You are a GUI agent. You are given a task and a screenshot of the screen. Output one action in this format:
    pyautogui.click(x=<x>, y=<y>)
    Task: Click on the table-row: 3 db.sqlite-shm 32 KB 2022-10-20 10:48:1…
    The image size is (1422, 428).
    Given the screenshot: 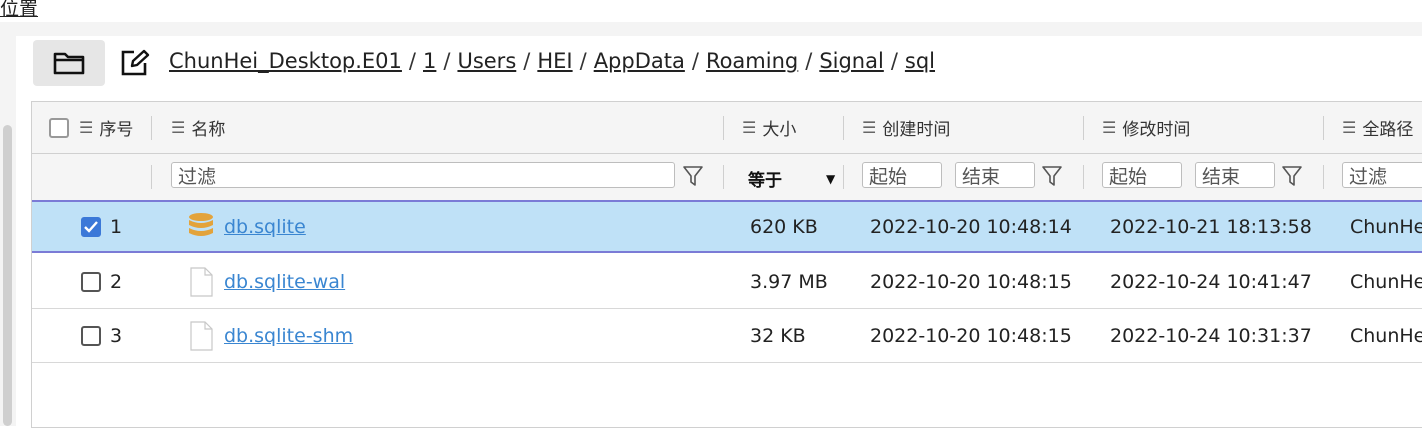 What is the action you would take?
    pyautogui.click(x=727, y=336)
    